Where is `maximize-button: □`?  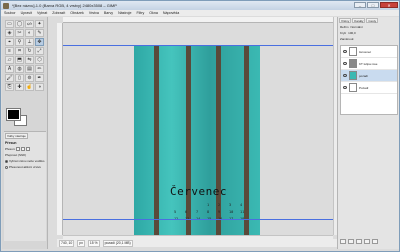 maximize-button: □ is located at coordinates (373, 5).